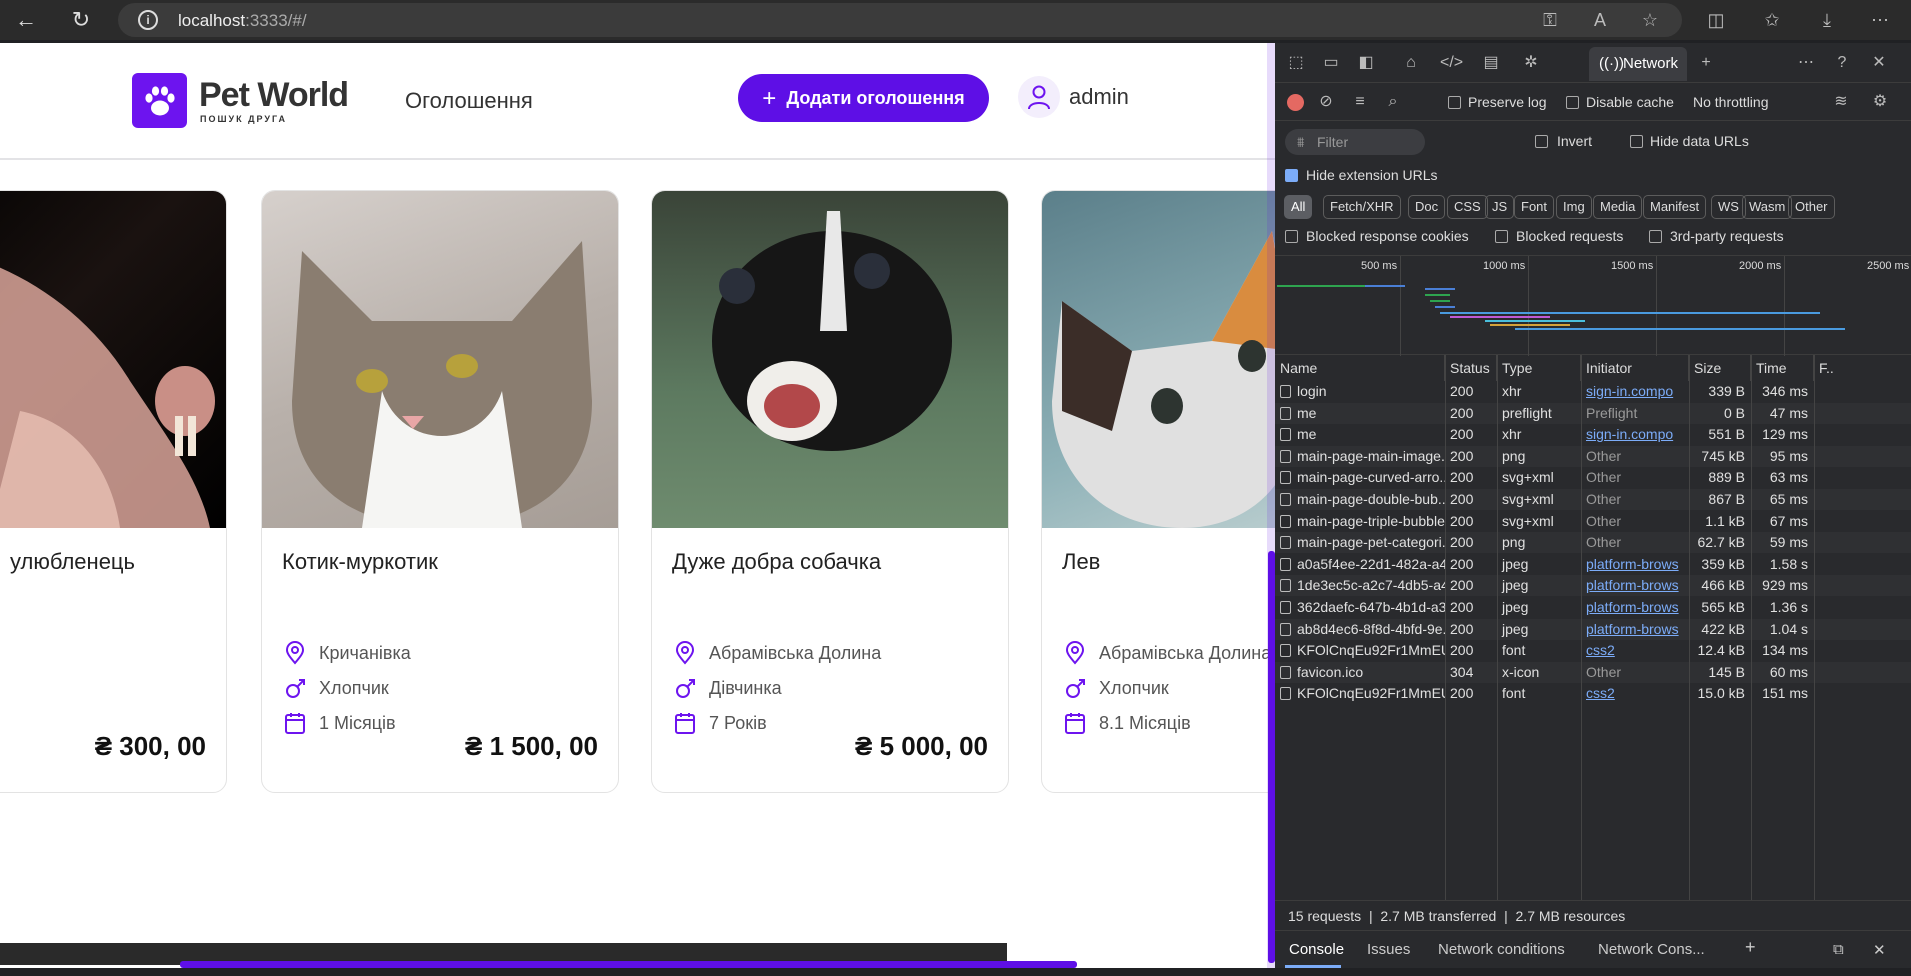 Image resolution: width=1911 pixels, height=976 pixels. Describe the element at coordinates (1730, 102) in the screenshot. I see `throttling-select: No throttling` at that location.